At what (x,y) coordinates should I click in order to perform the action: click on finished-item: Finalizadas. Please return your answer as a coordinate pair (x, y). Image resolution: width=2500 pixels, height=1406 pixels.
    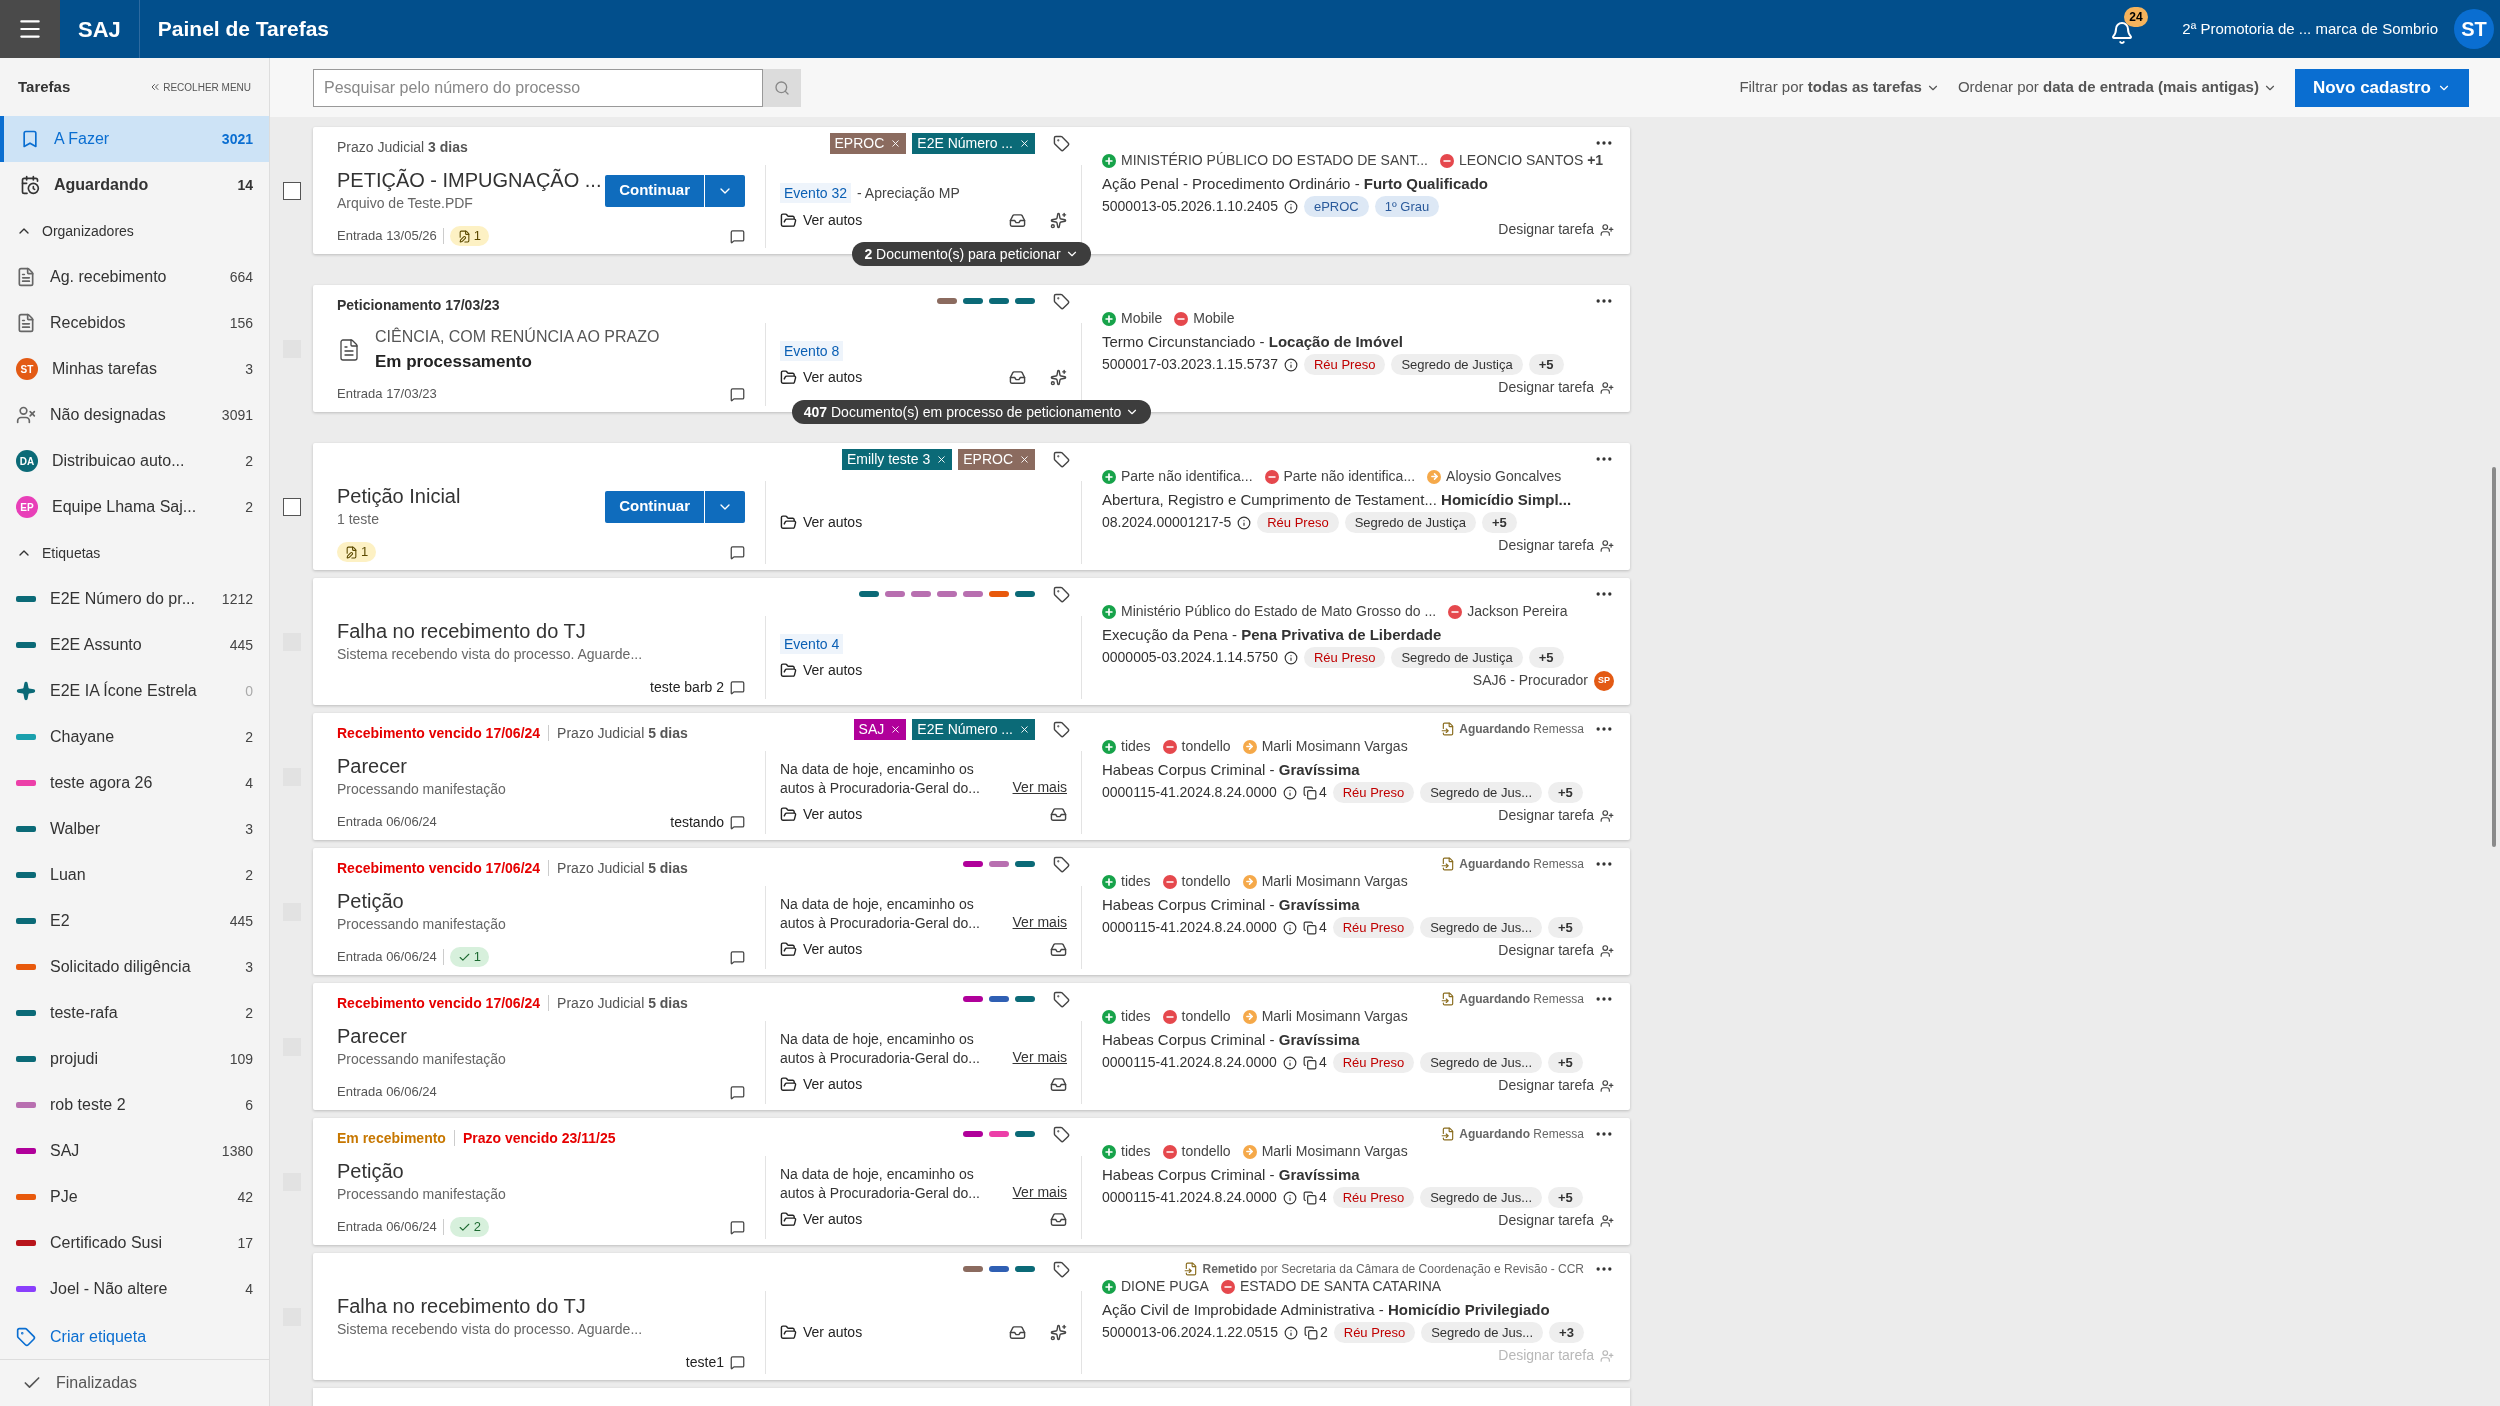
    Looking at the image, I should click on (134, 1383).